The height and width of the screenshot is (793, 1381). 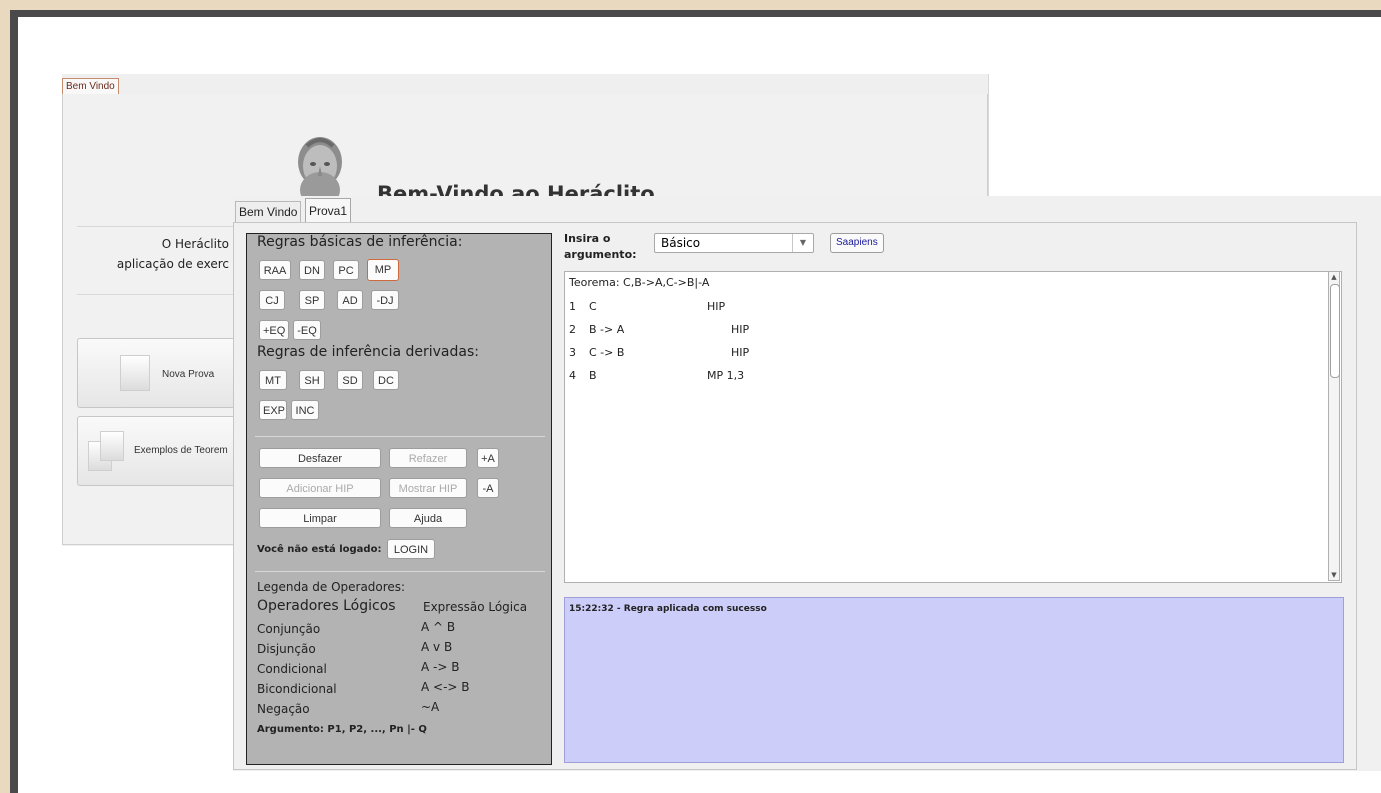 I want to click on frame-top-dark, so click(x=695, y=13).